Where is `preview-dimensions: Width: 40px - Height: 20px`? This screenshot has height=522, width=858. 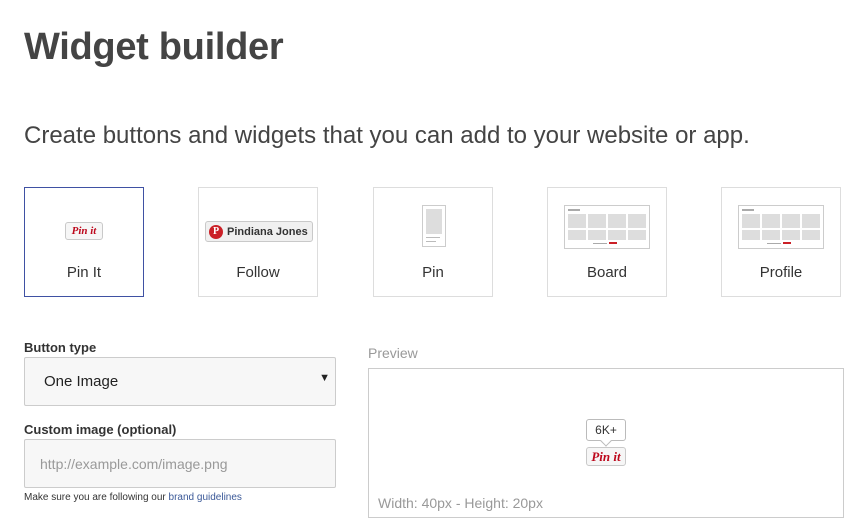 preview-dimensions: Width: 40px - Height: 20px is located at coordinates (460, 503).